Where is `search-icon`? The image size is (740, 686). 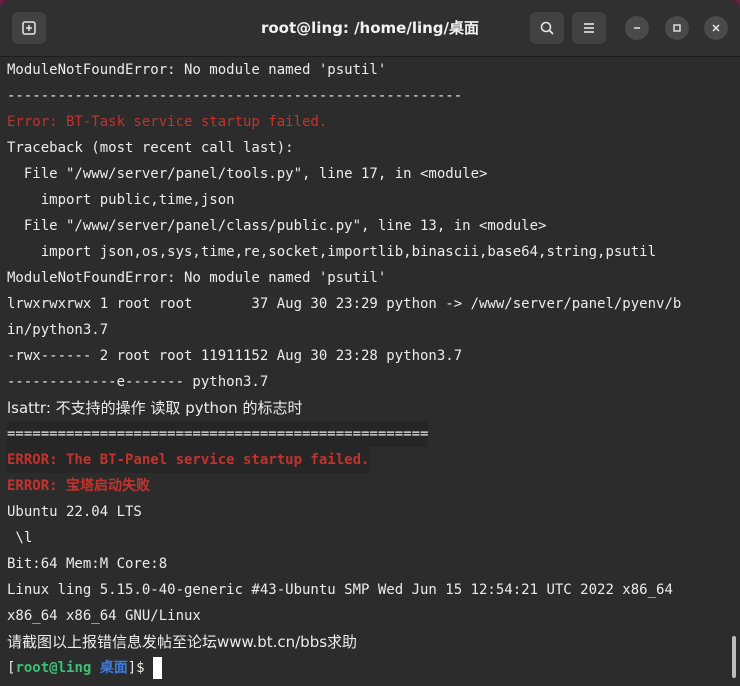
search-icon is located at coordinates (547, 28).